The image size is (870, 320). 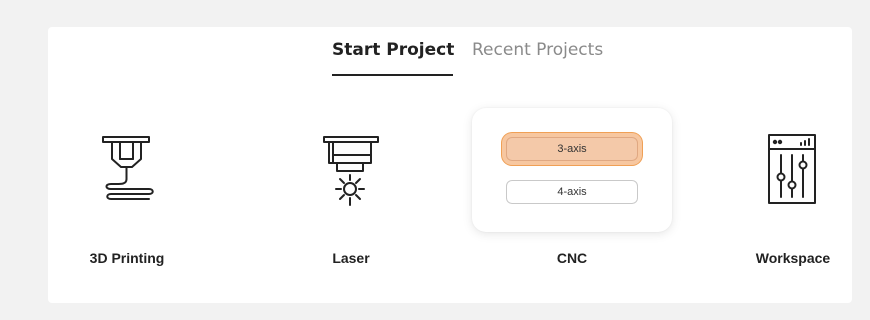 I want to click on tile-label-3d-printing: 3D Printing, so click(x=127, y=258).